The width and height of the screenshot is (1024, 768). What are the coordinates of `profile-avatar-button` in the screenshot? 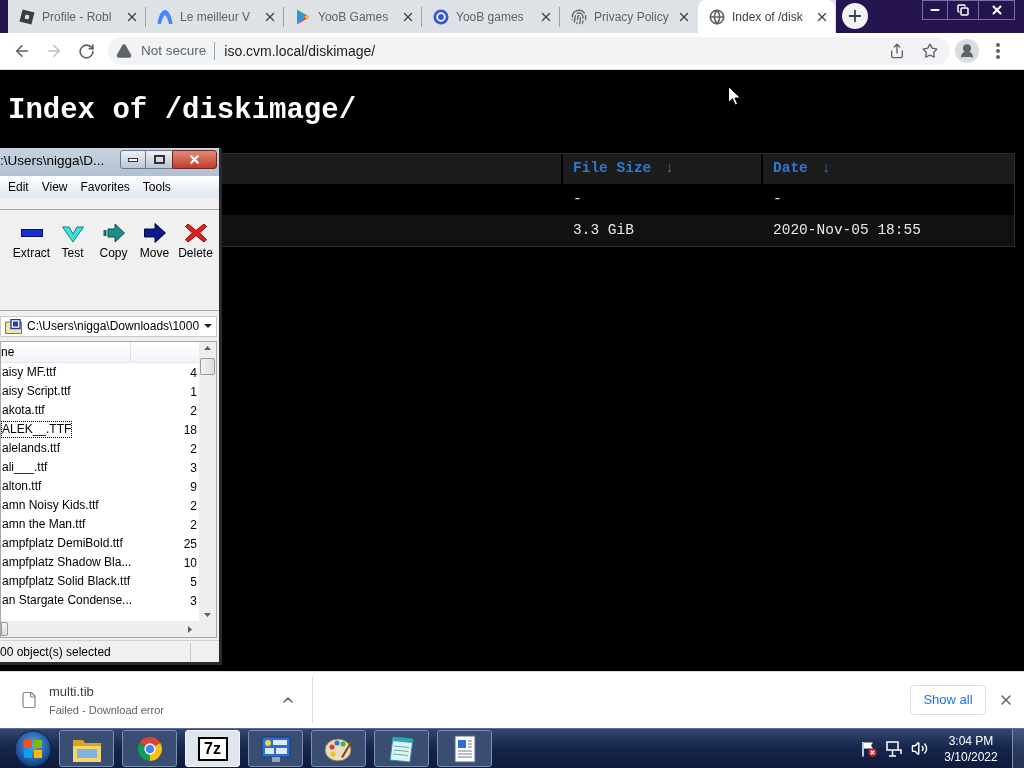 It's located at (967, 51).